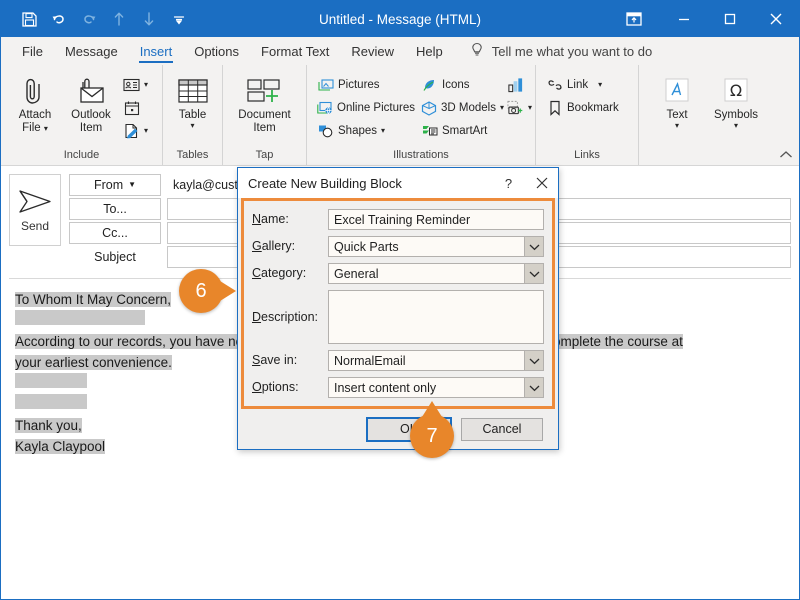 This screenshot has width=800, height=600. Describe the element at coordinates (275, 360) in the screenshot. I see `save-in-label: Save in:` at that location.